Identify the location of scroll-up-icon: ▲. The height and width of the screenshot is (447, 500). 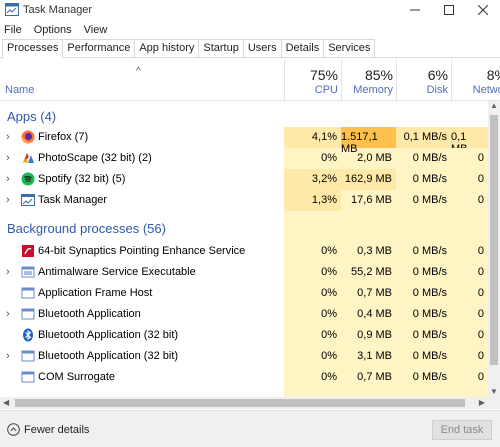
(494, 105).